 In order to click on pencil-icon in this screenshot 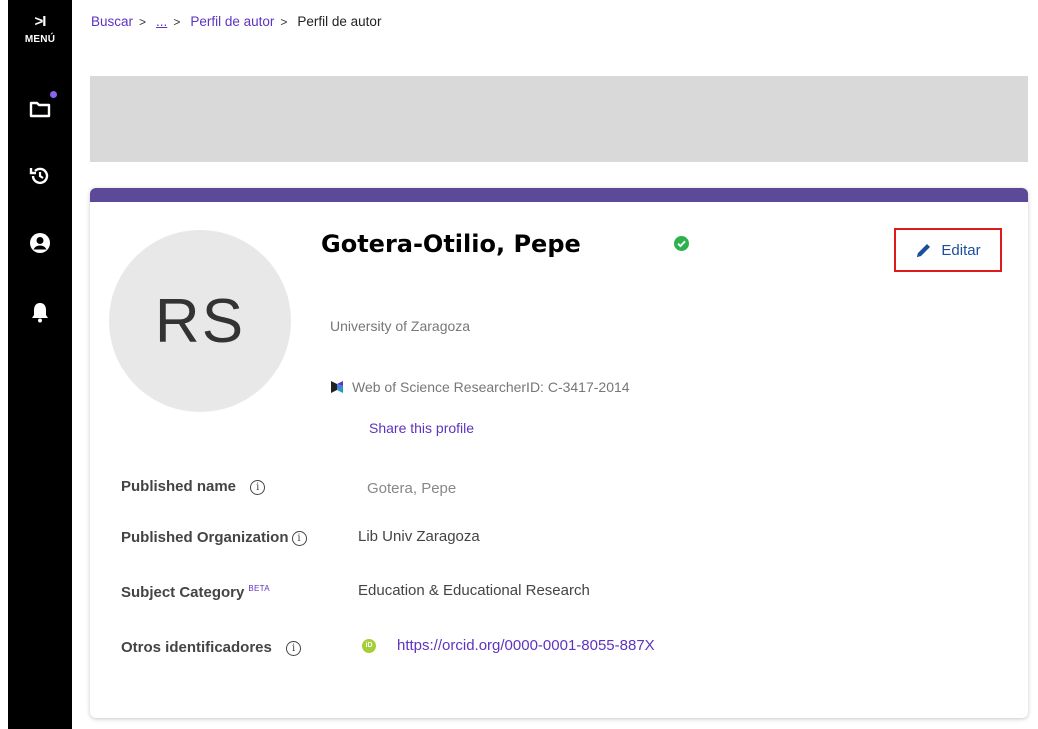, I will do `click(924, 250)`.